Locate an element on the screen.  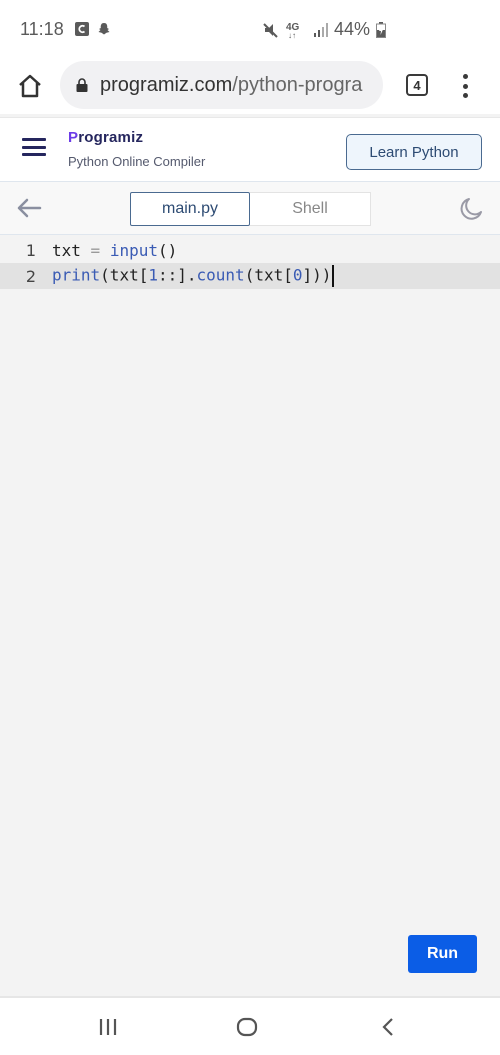
browser-menu-icon is located at coordinates (465, 86).